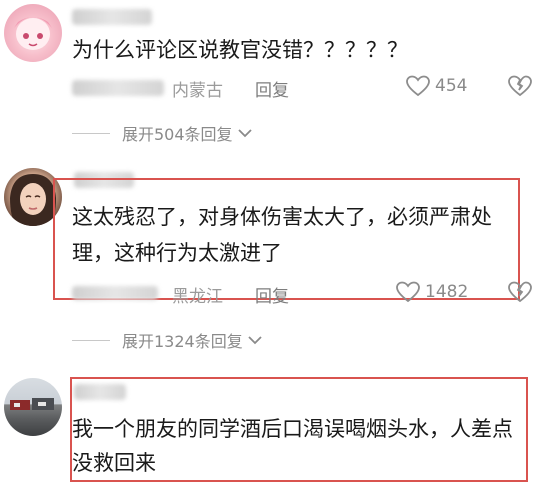 This screenshot has height=487, width=549. I want to click on comment-text-line2: 理，这种行为太激进了, so click(177, 253).